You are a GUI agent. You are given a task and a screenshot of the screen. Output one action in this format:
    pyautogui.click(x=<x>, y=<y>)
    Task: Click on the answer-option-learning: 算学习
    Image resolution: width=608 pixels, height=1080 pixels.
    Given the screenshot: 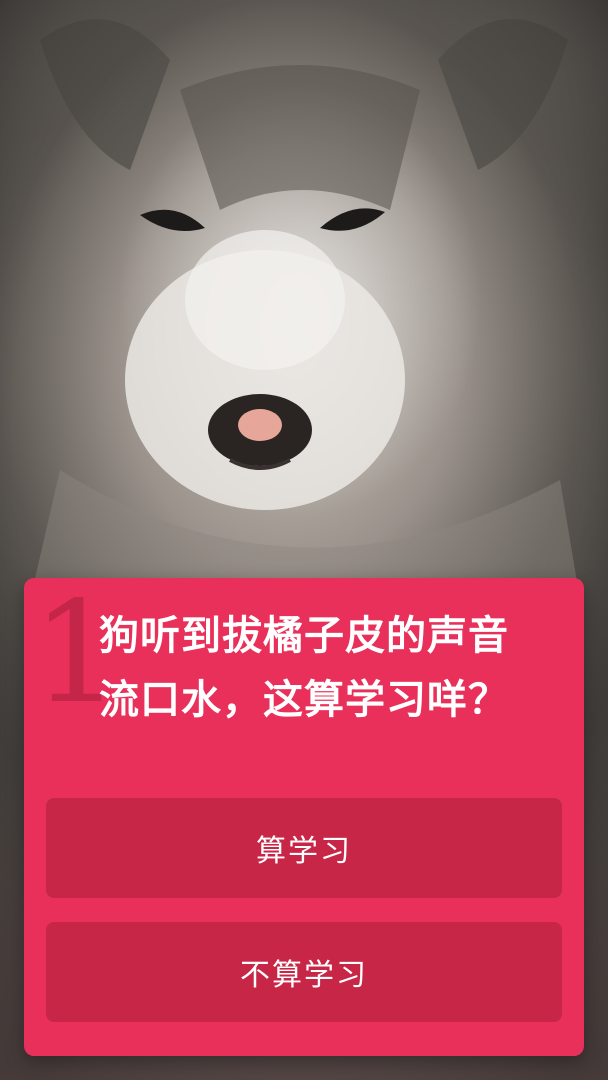 What is the action you would take?
    pyautogui.click(x=304, y=848)
    